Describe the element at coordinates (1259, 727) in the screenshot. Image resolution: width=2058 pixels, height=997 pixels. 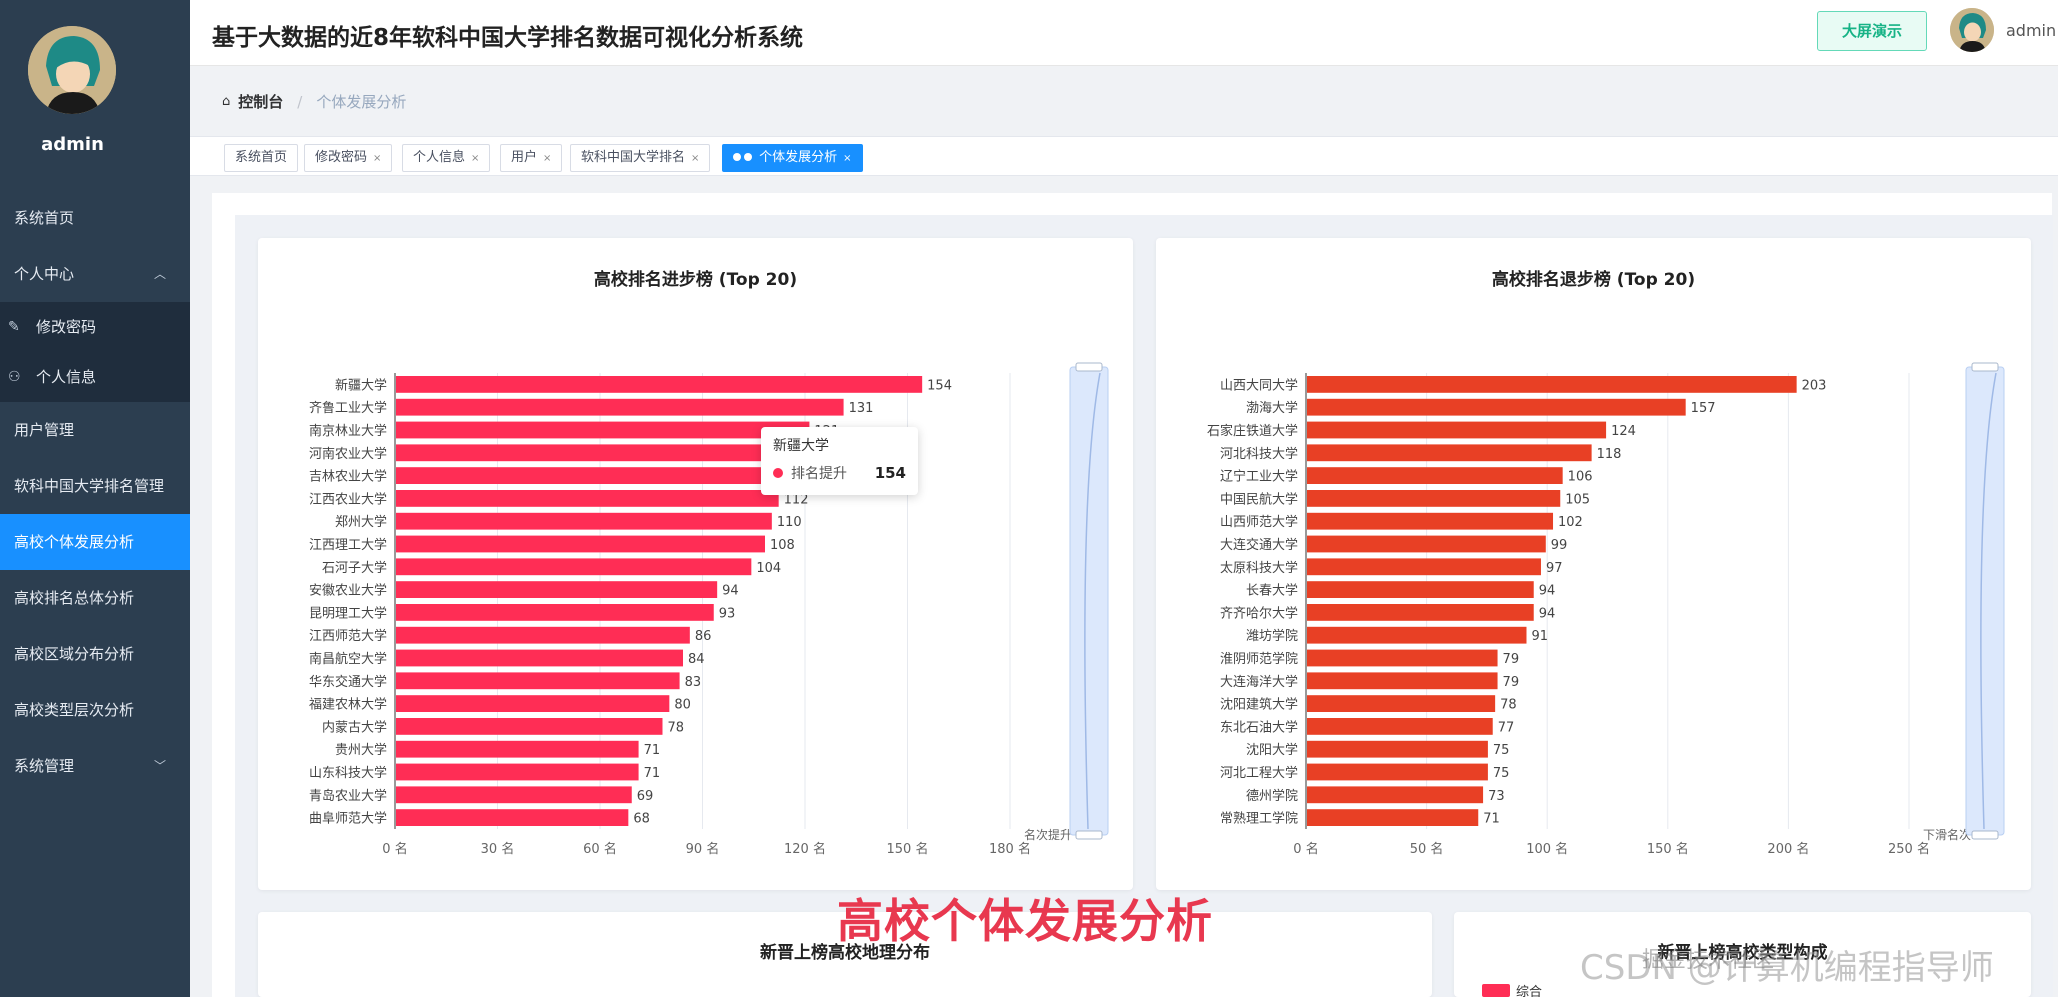
I see `category-label: 东北石油大学` at that location.